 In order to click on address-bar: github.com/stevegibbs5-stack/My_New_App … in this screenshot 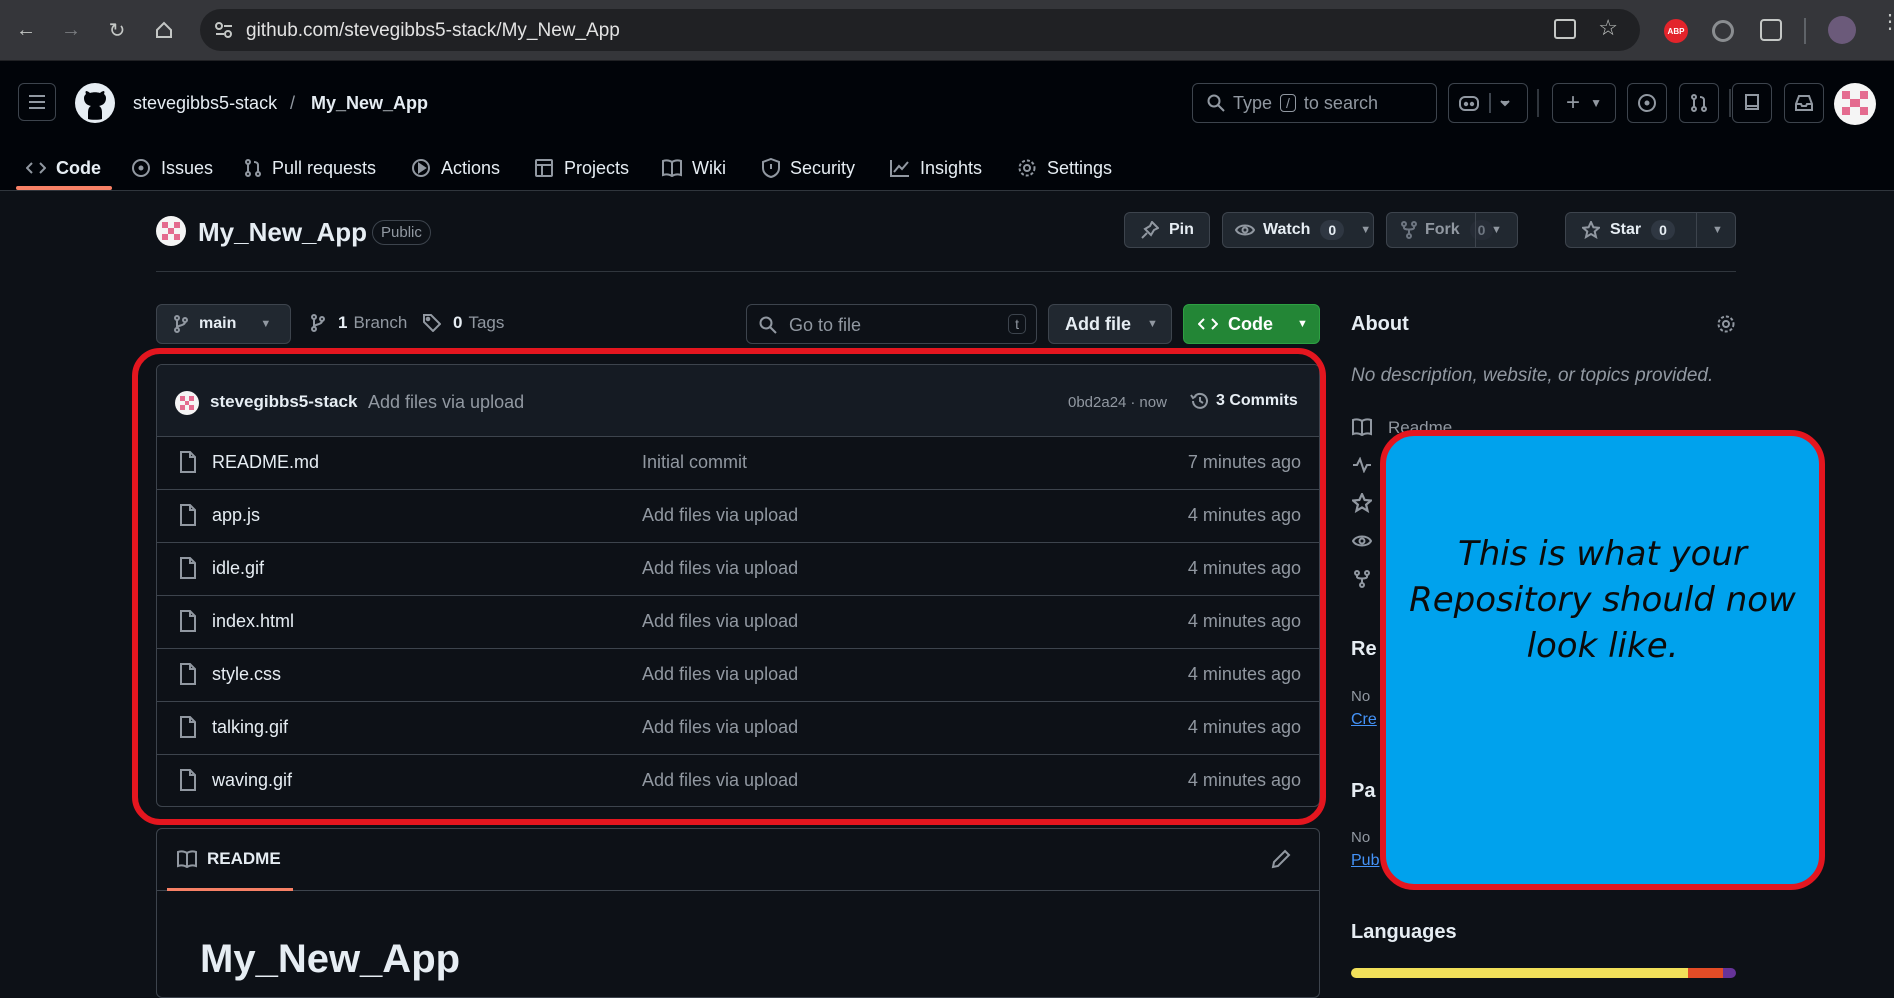, I will do `click(920, 30)`.